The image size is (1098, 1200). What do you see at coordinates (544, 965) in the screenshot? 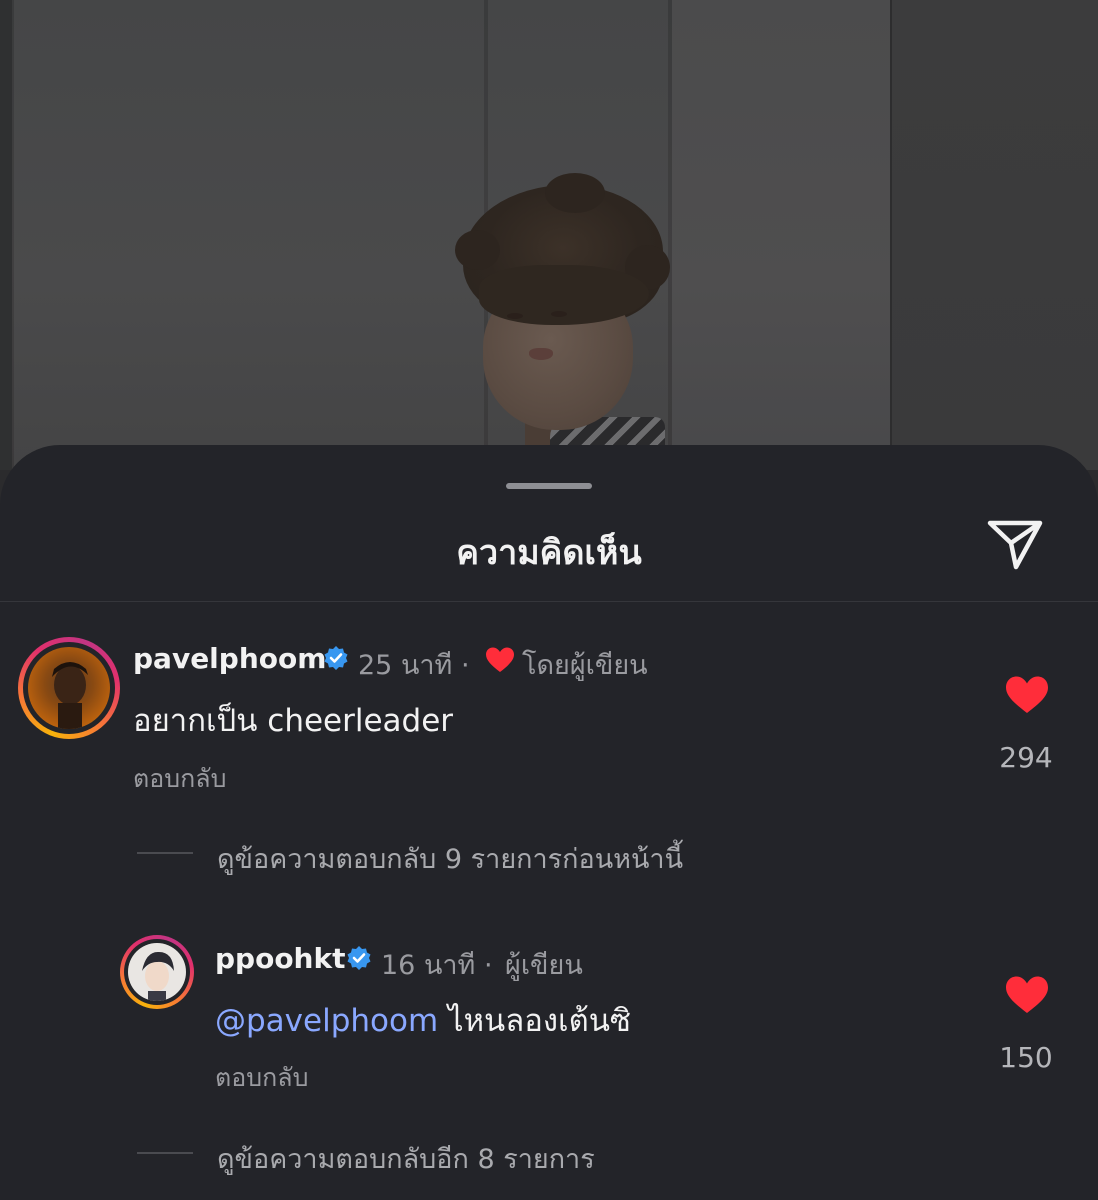
I see `author-label: ผู้เขียน` at bounding box center [544, 965].